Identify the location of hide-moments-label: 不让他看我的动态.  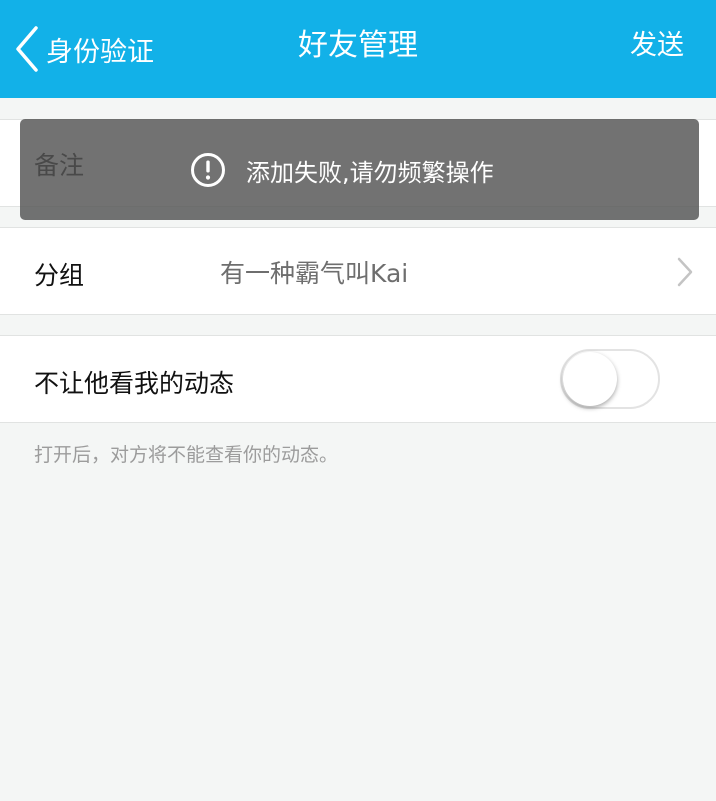
(134, 383).